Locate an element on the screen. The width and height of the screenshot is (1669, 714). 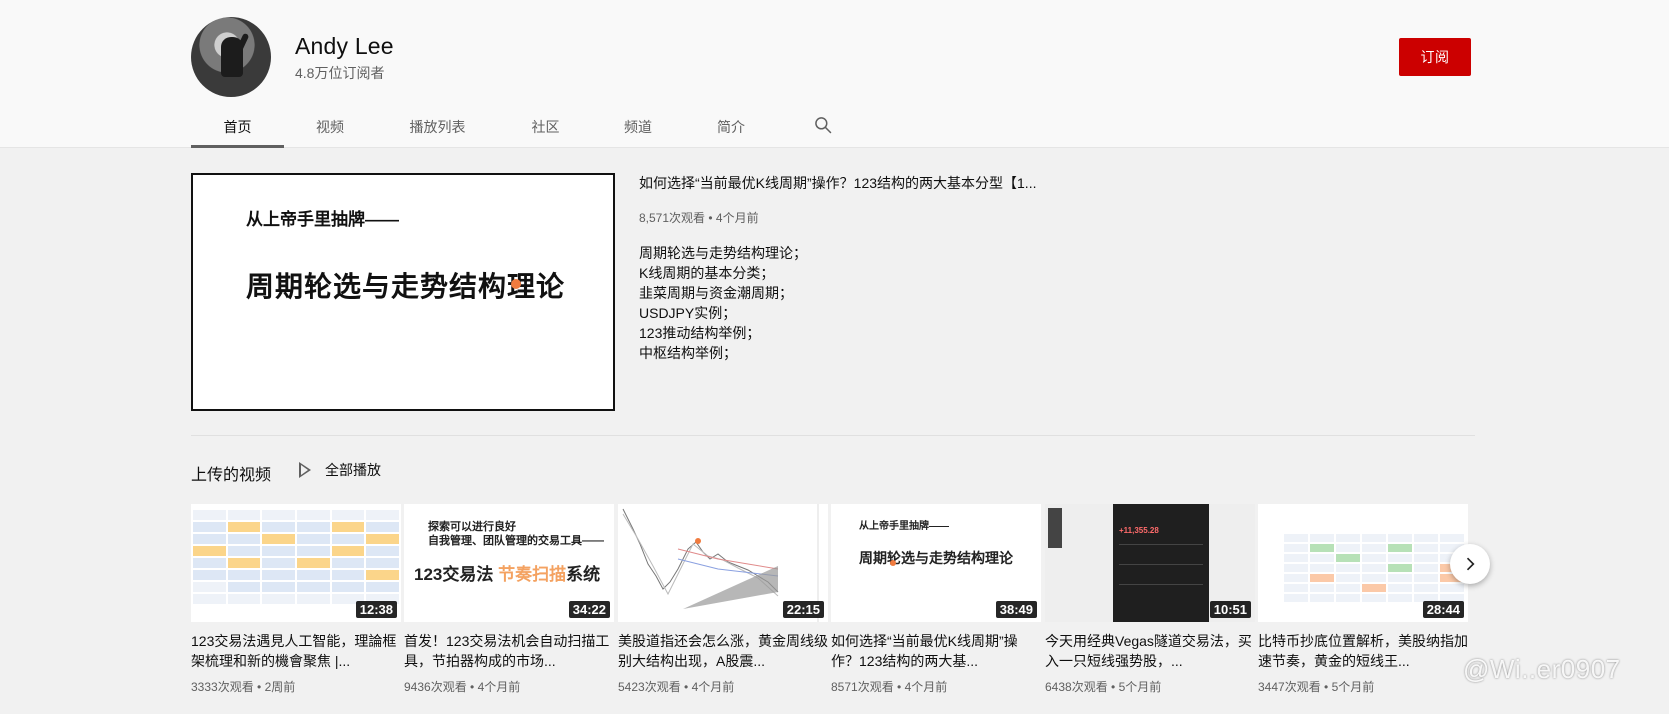
thumb-headline-highlight: 节奏扫描 is located at coordinates (532, 574).